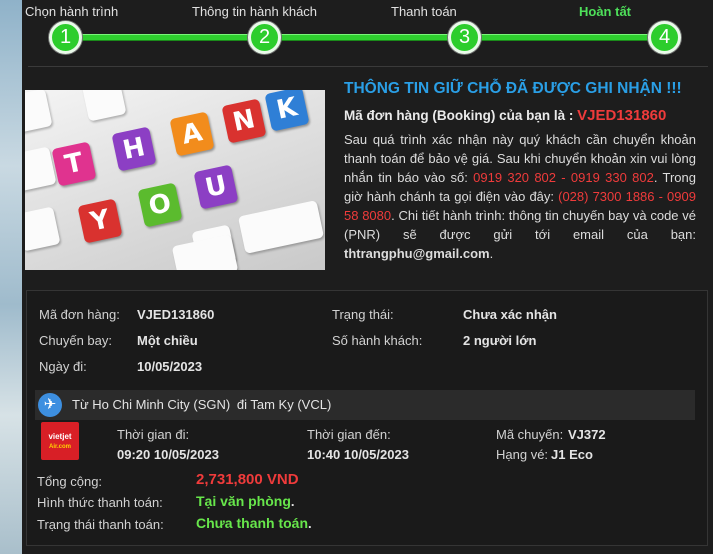  Describe the element at coordinates (622, 115) in the screenshot. I see `booking-code: VJED131860` at that location.